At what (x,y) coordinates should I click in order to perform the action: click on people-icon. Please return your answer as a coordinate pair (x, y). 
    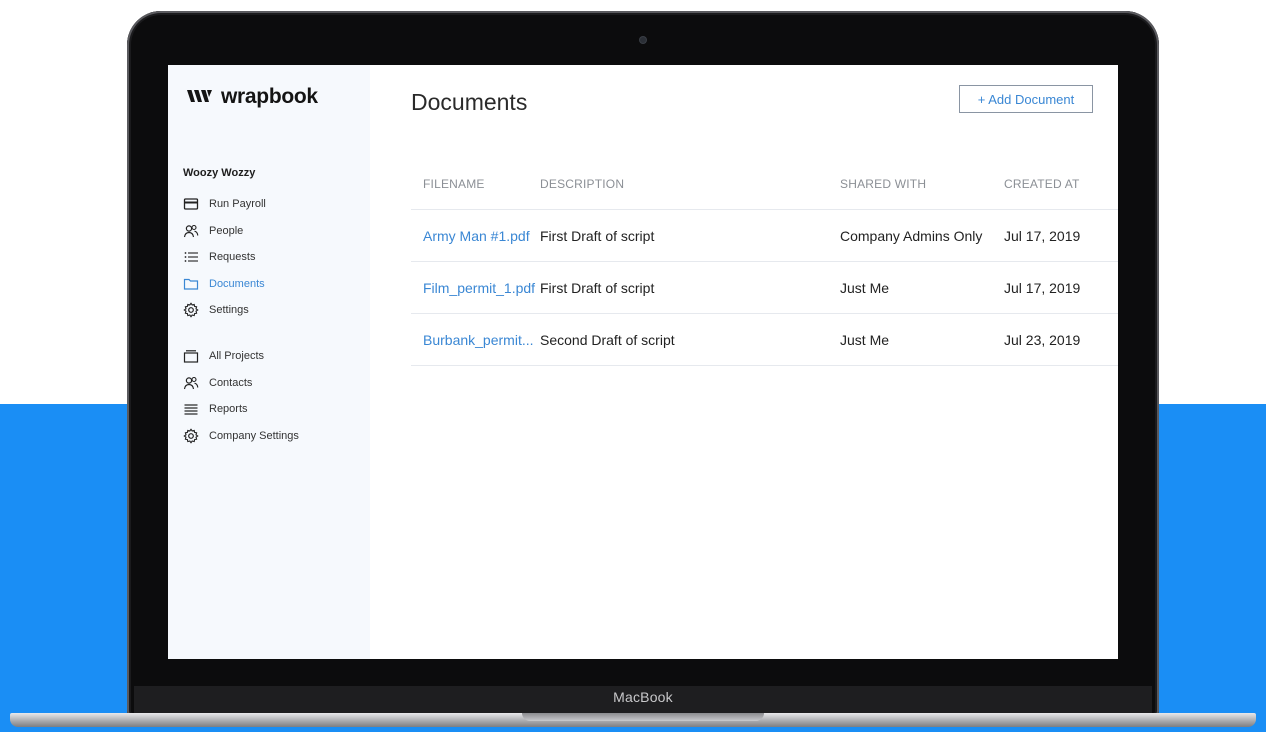
    Looking at the image, I should click on (191, 231).